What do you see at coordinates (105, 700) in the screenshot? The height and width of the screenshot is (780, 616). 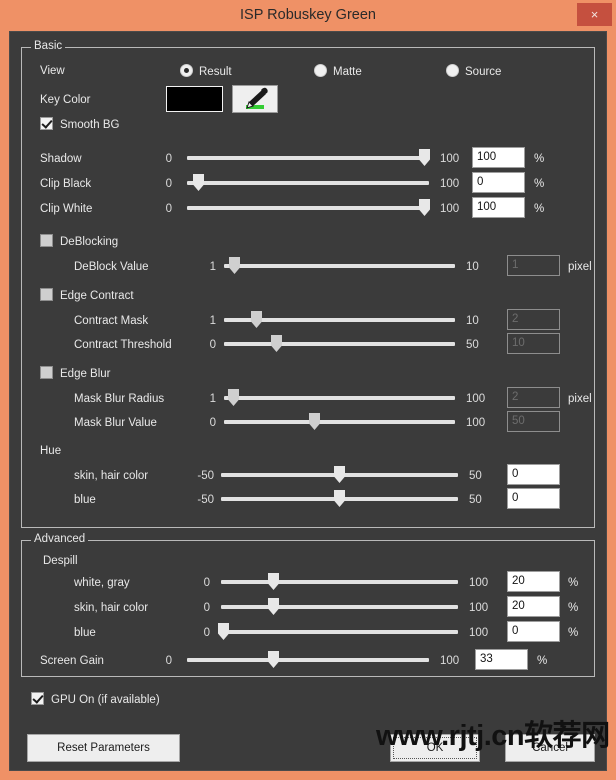 I see `checkbox-gpu-on-label: GPU On (if available)` at bounding box center [105, 700].